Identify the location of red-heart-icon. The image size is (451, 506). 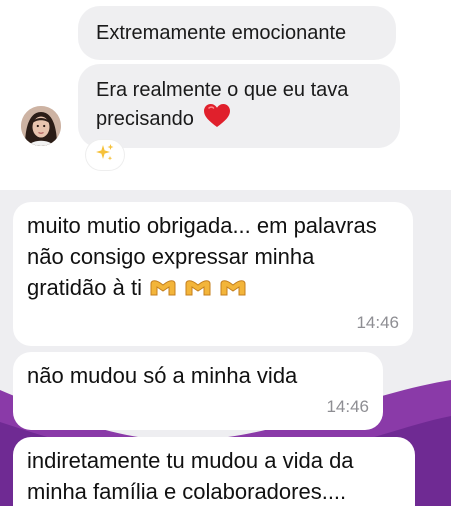
(217, 119).